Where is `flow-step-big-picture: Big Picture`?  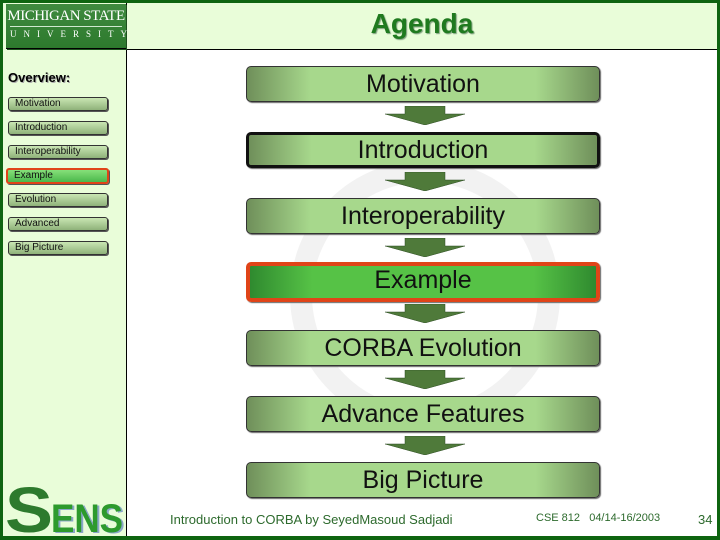 flow-step-big-picture: Big Picture is located at coordinates (423, 480).